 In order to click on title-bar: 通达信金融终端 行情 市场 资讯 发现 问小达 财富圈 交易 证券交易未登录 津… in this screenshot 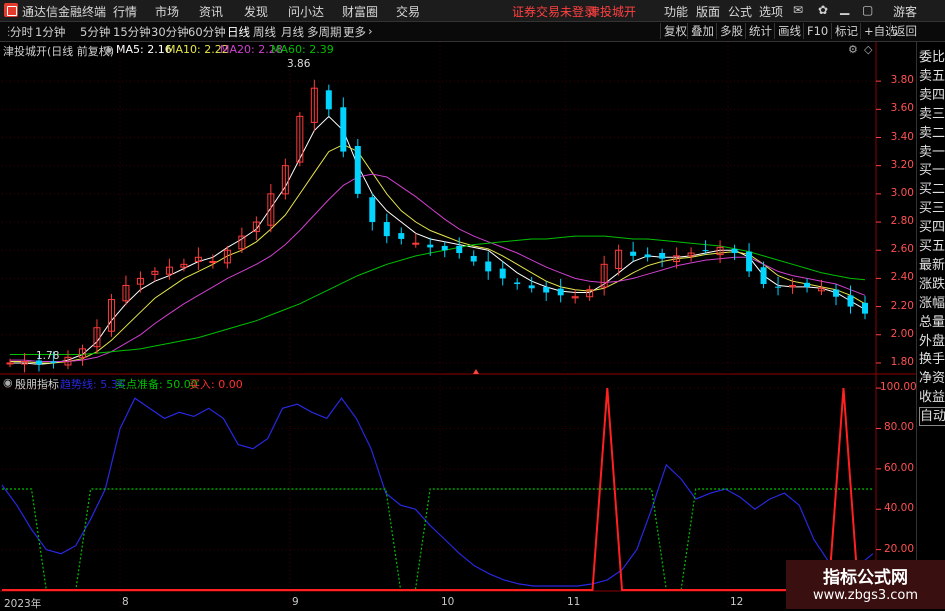, I will do `click(472, 11)`.